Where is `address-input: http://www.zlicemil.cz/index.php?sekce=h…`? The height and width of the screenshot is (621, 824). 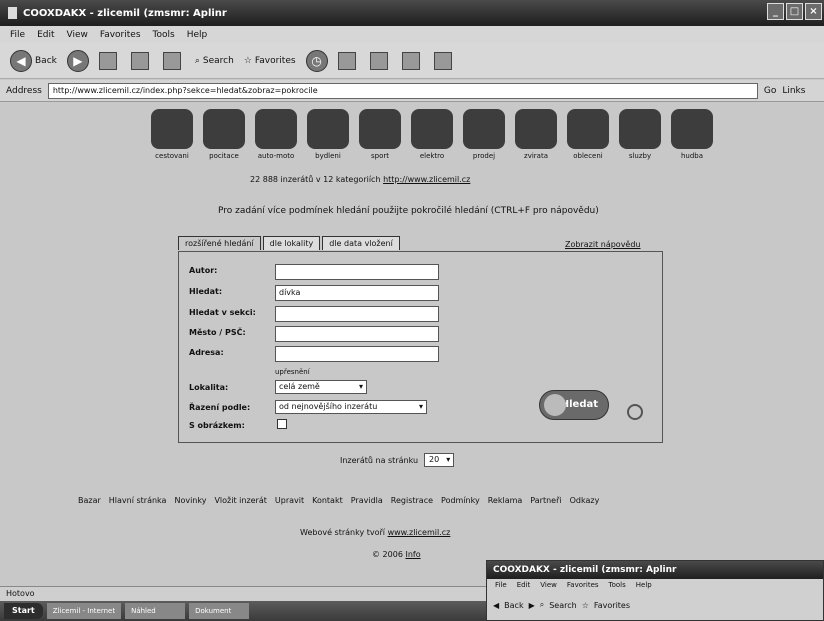
address-input: http://www.zlicemil.cz/index.php?sekce=h… is located at coordinates (402, 90).